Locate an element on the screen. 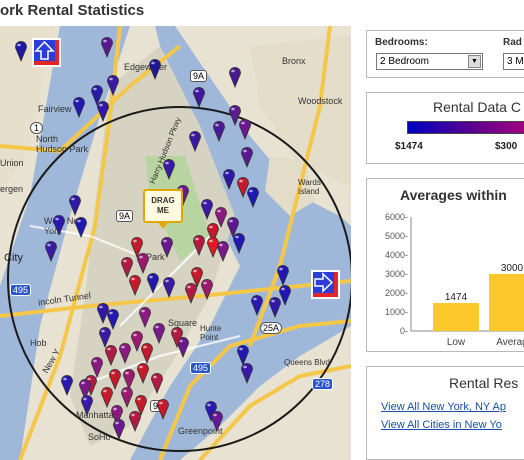  y-tick-label: 5000- is located at coordinates (396, 236).